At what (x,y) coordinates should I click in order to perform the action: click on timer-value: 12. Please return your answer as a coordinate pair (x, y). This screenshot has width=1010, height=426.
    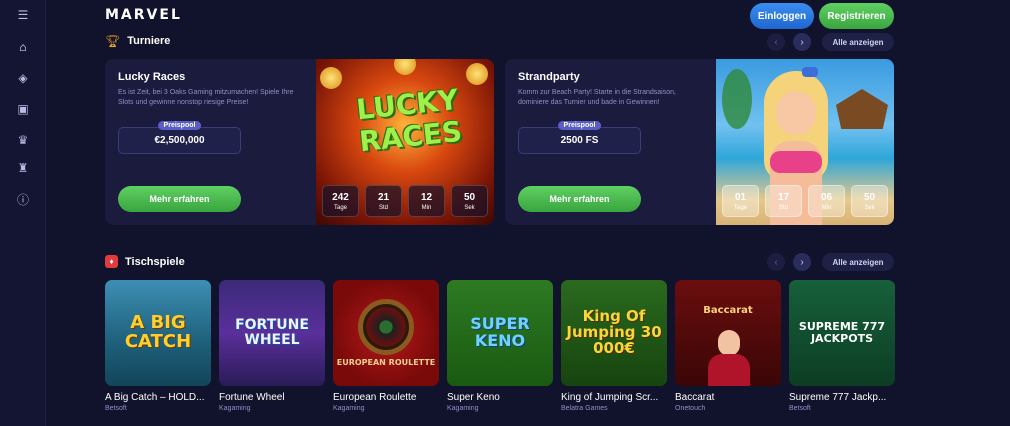
    Looking at the image, I should click on (426, 197).